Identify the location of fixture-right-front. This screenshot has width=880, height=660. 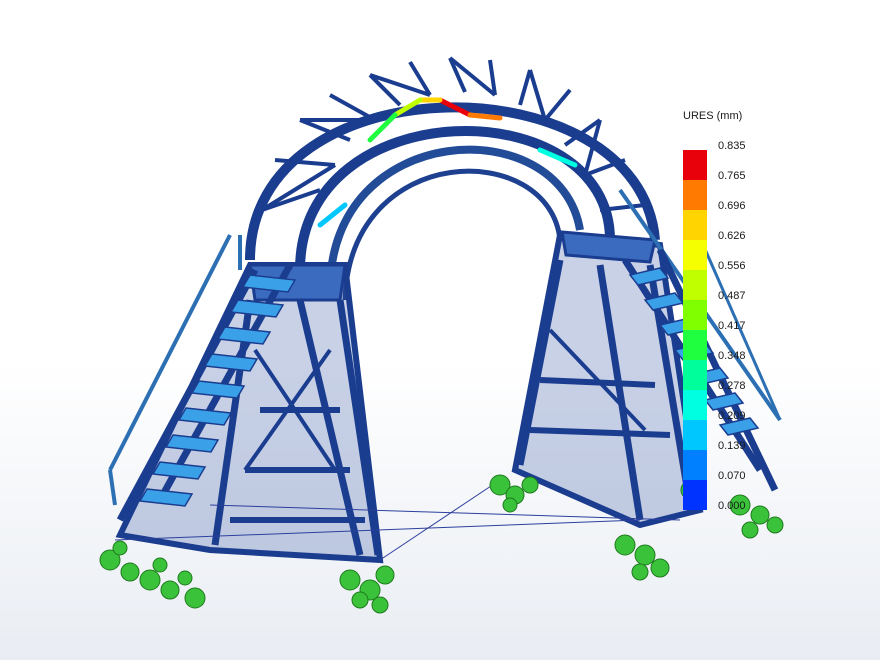
(642, 557).